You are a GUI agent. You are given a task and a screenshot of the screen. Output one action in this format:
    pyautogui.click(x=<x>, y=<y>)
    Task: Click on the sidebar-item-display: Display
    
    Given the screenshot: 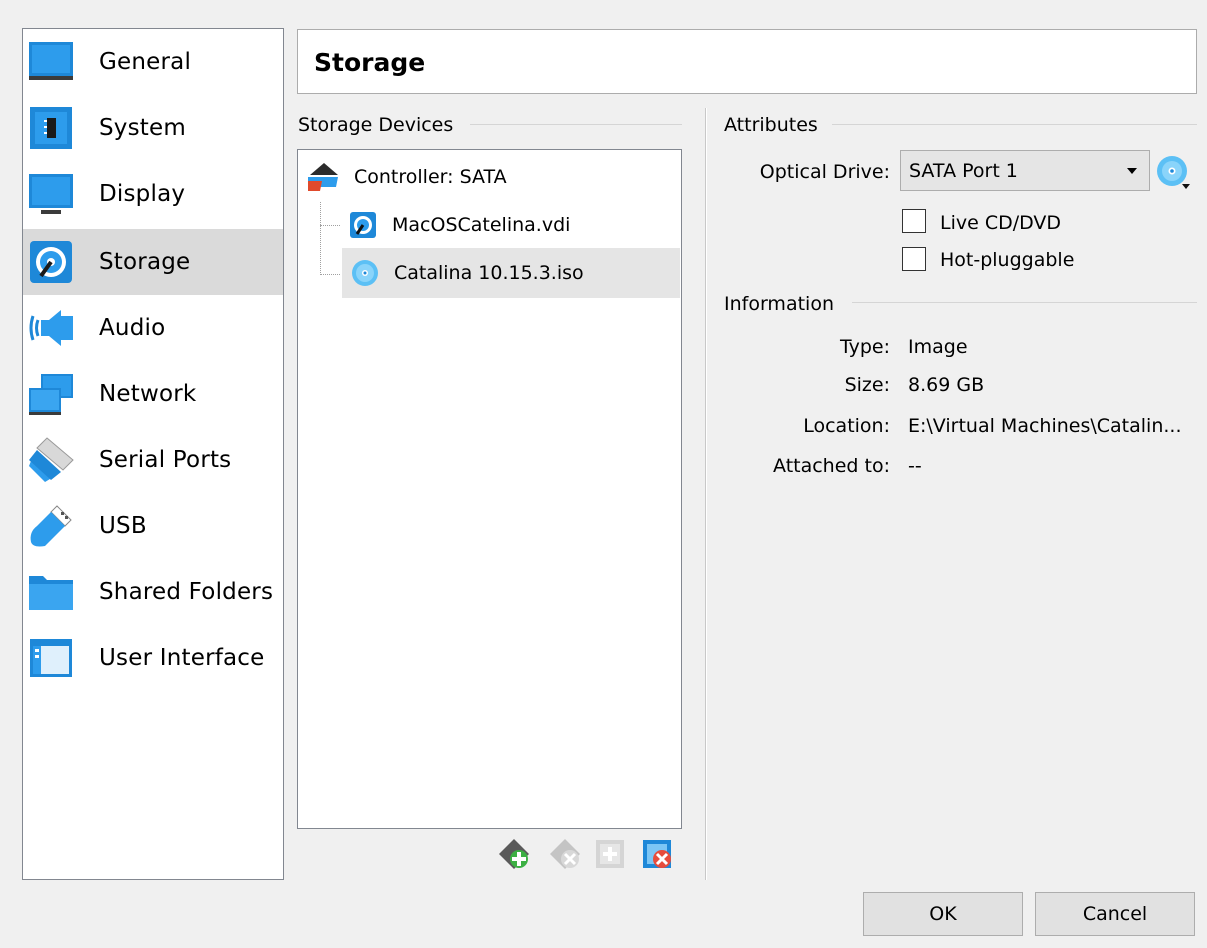 What is the action you would take?
    pyautogui.click(x=153, y=194)
    